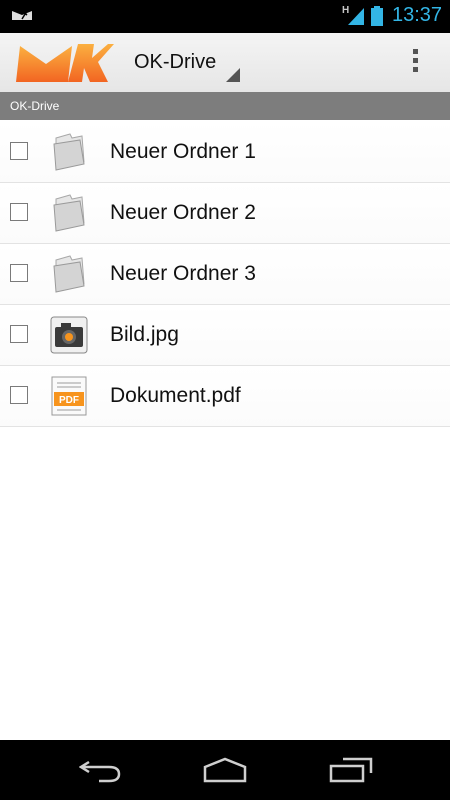  Describe the element at coordinates (225, 62) in the screenshot. I see `action-bar: OK-Drive` at that location.